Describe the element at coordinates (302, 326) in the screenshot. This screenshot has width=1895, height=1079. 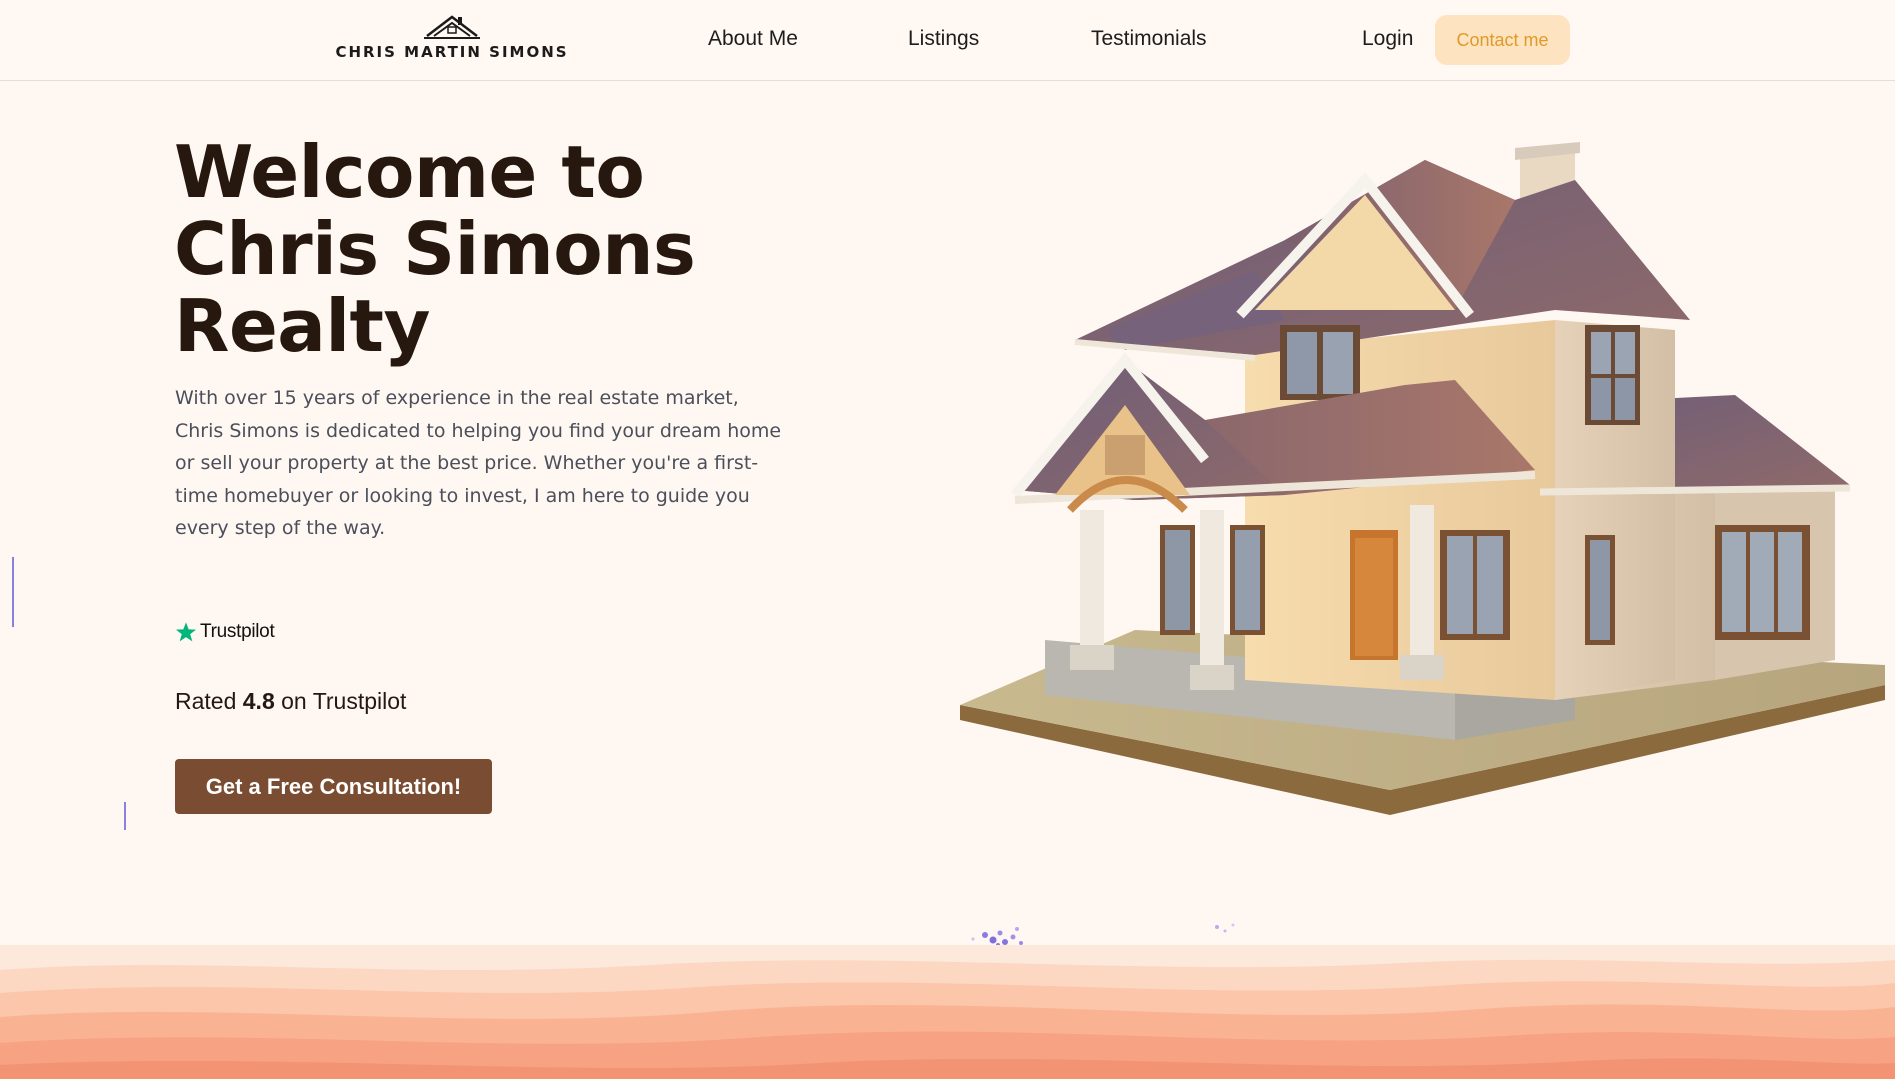
I see `hero-title-line: Realty` at that location.